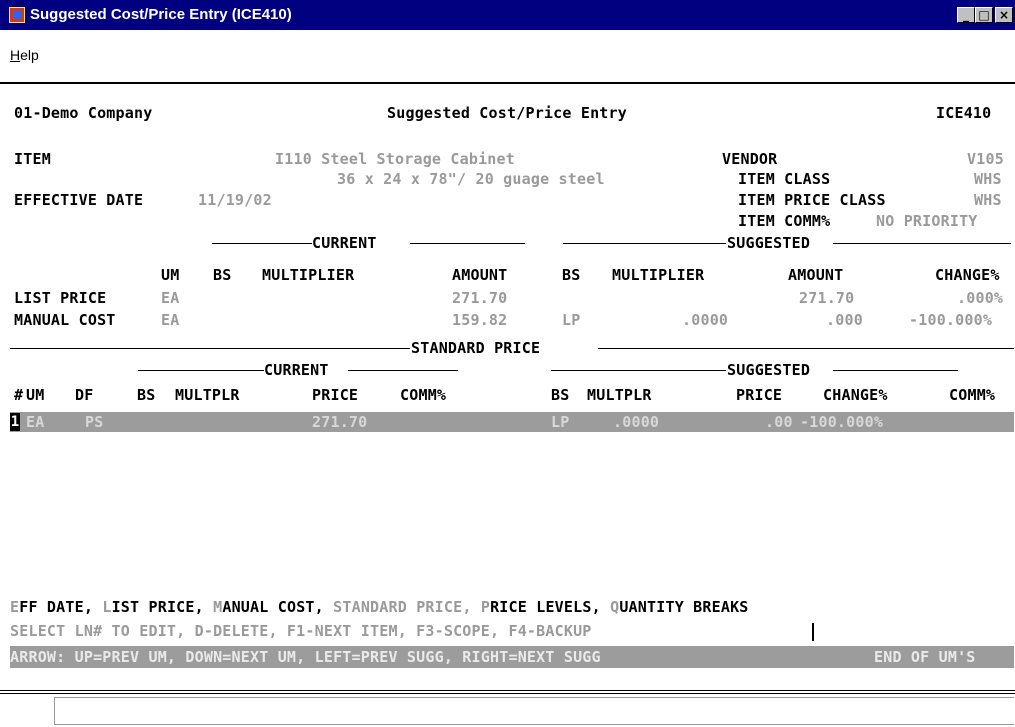  Describe the element at coordinates (507, 56) in the screenshot. I see `menu-bar: Help` at that location.